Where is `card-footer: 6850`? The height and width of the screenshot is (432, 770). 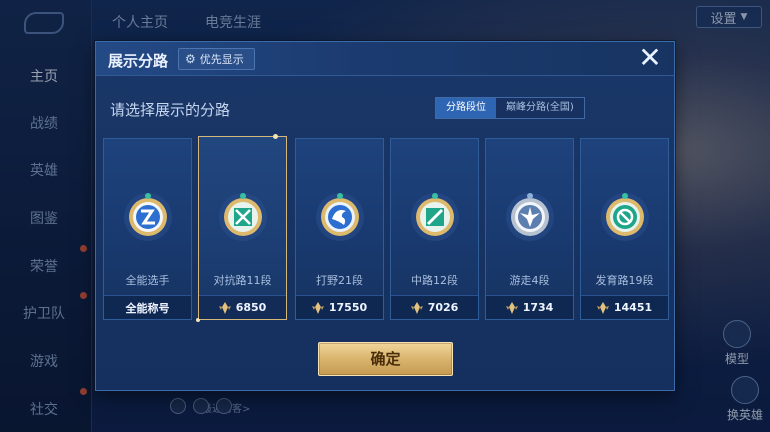 card-footer: 6850 is located at coordinates (242, 307).